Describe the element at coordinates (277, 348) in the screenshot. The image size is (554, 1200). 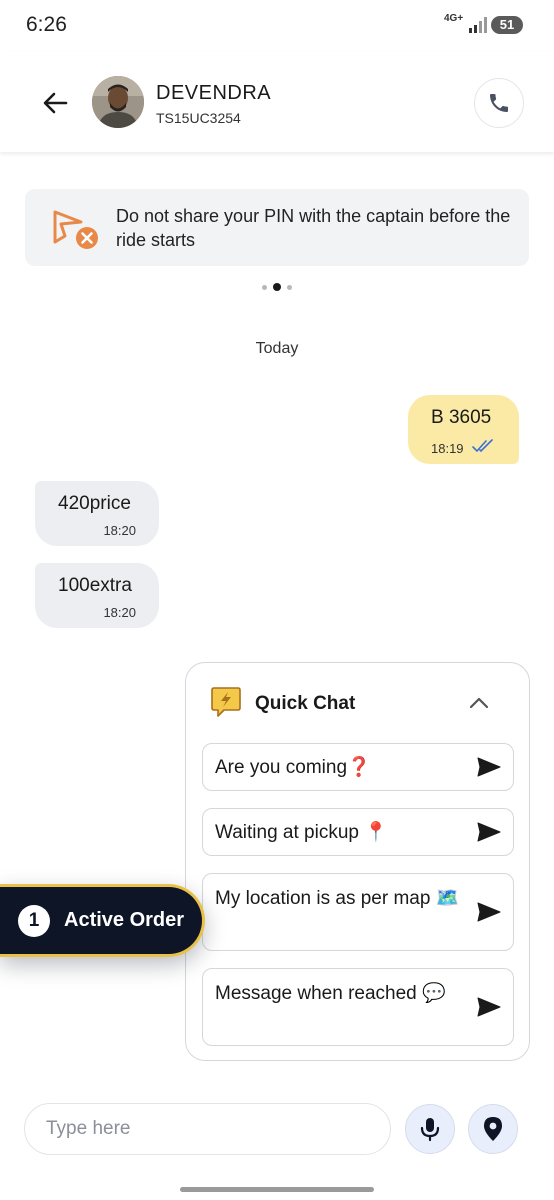
I see `date-separator: Today` at that location.